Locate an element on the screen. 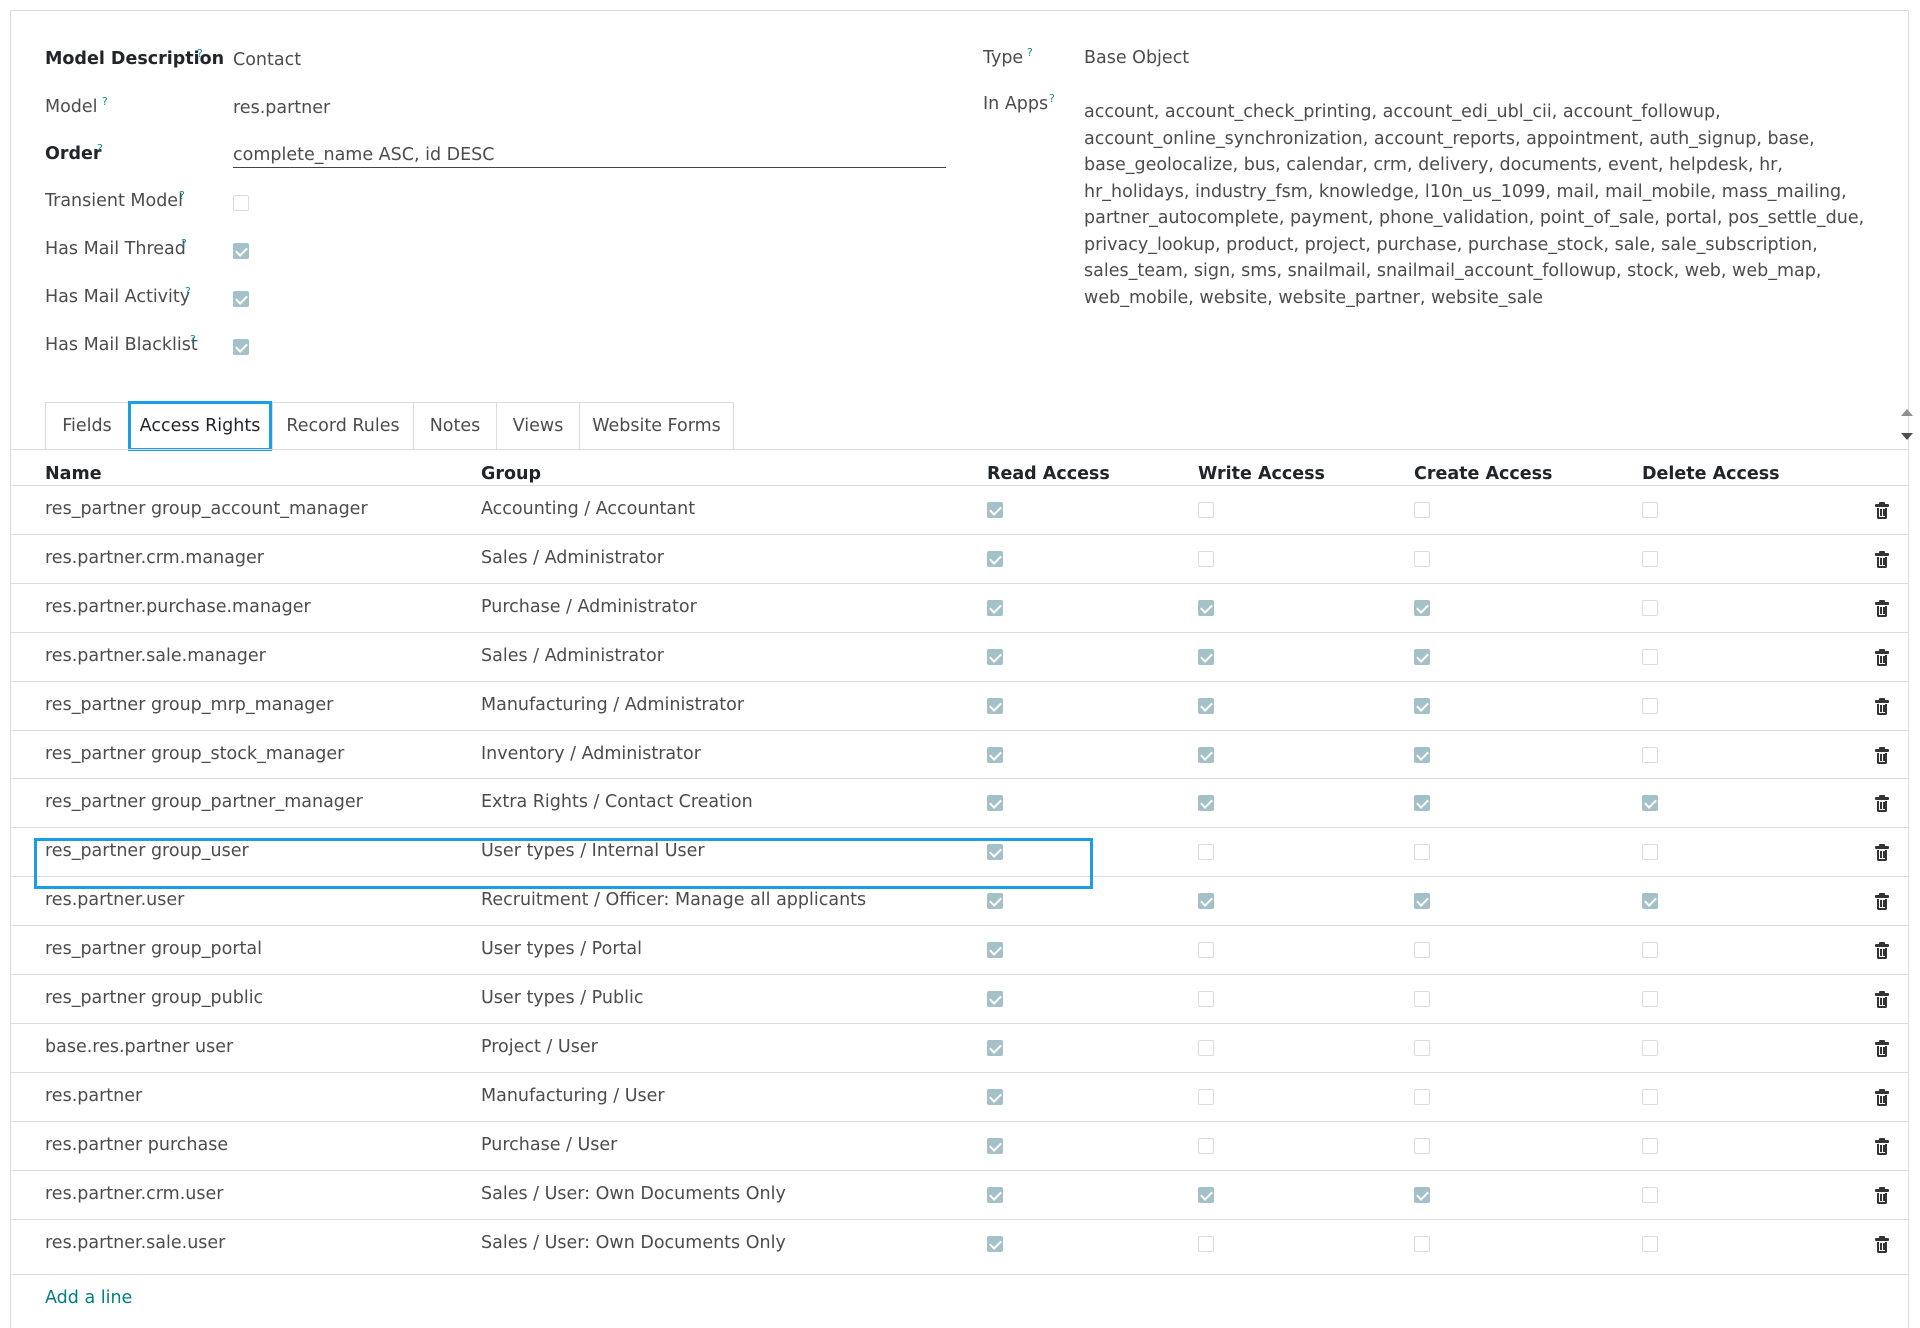 This screenshot has height=1328, width=1920. row-group: Inventory / Administrator is located at coordinates (591, 754).